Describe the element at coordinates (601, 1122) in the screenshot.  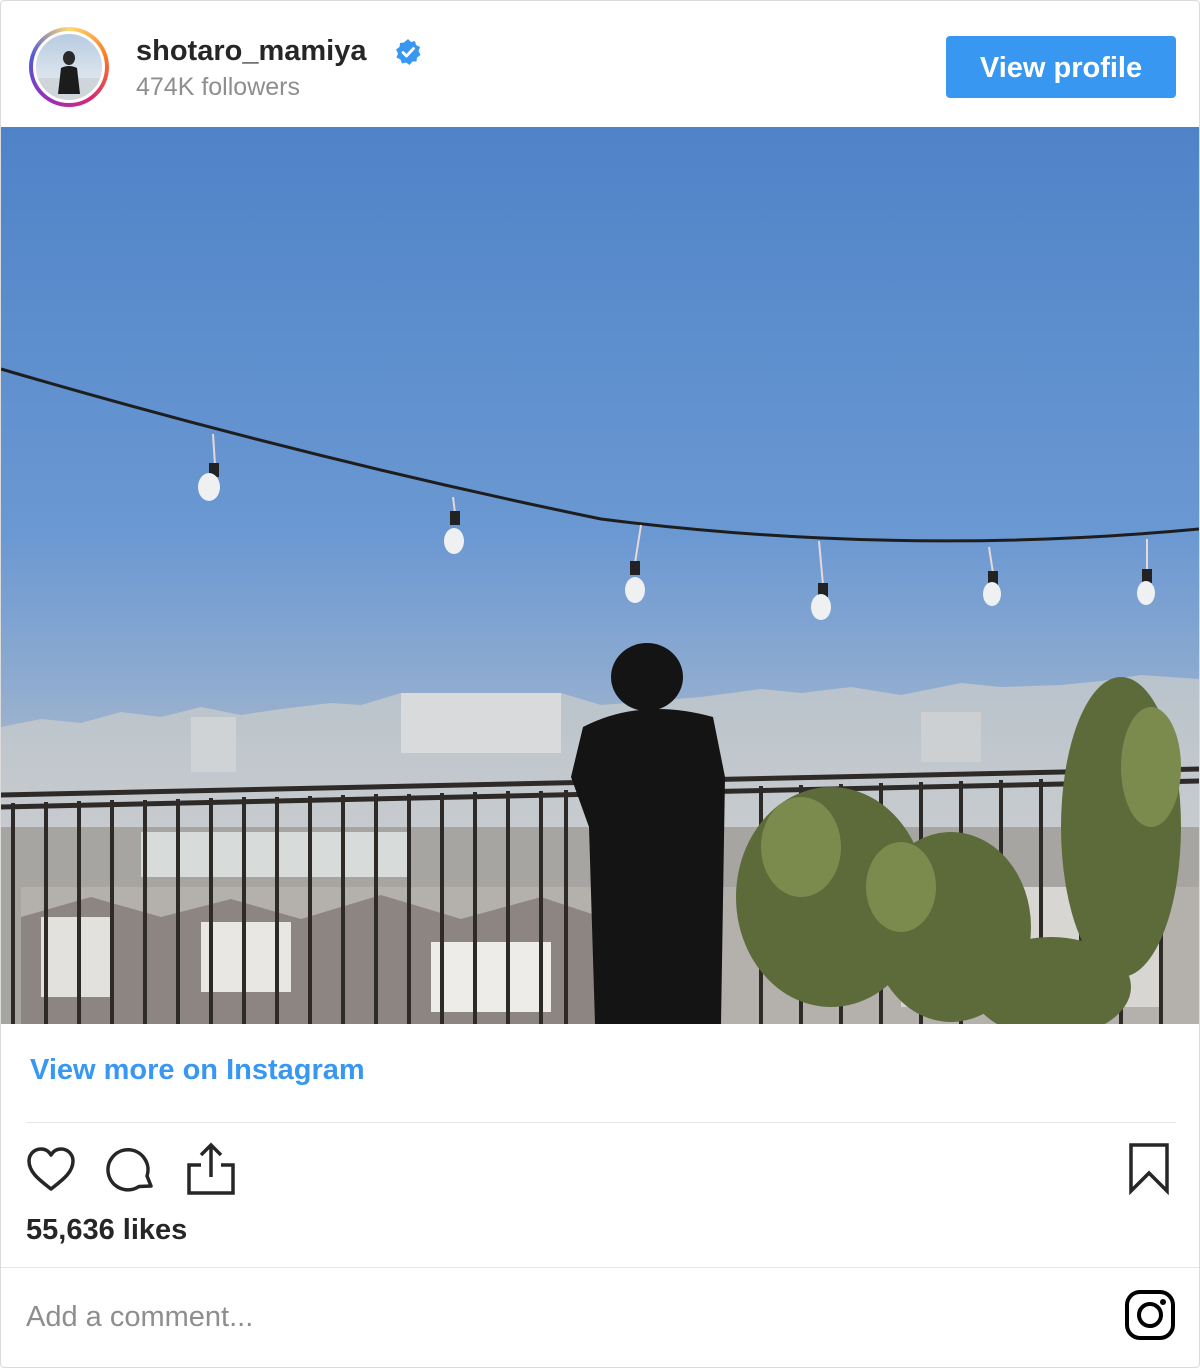
I see `divider` at that location.